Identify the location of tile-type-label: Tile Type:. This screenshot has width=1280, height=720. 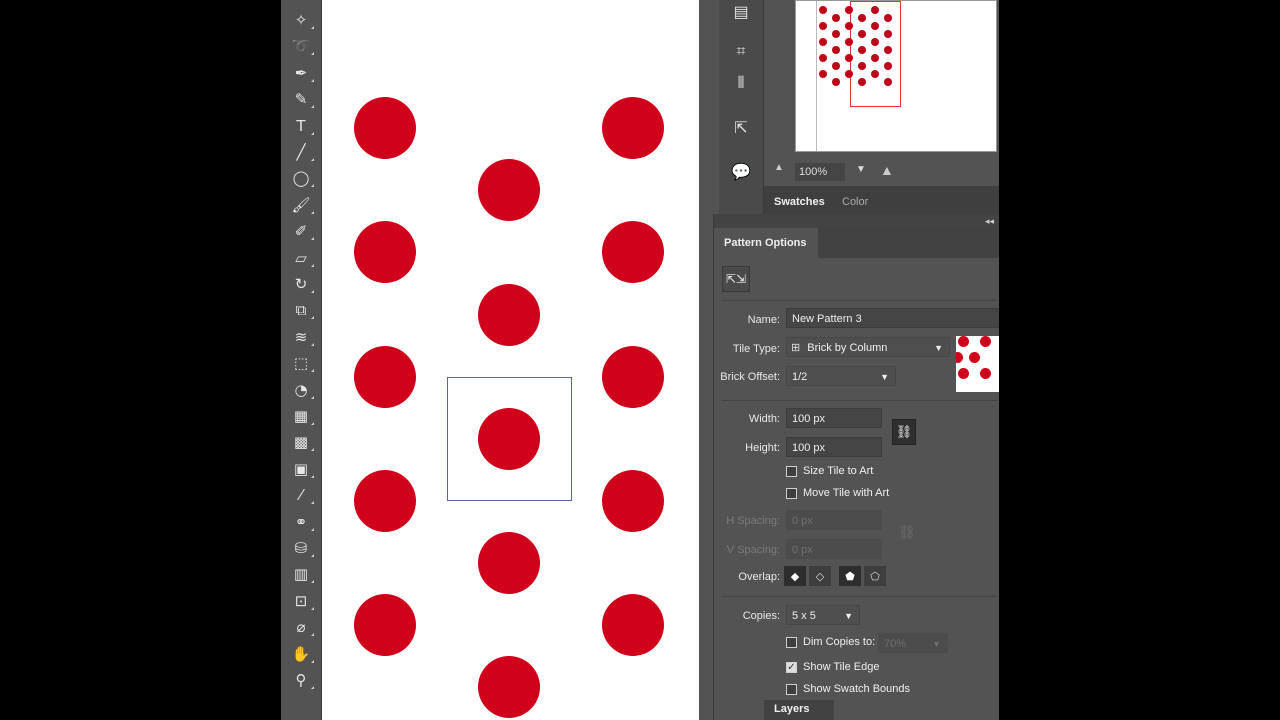
(756, 349).